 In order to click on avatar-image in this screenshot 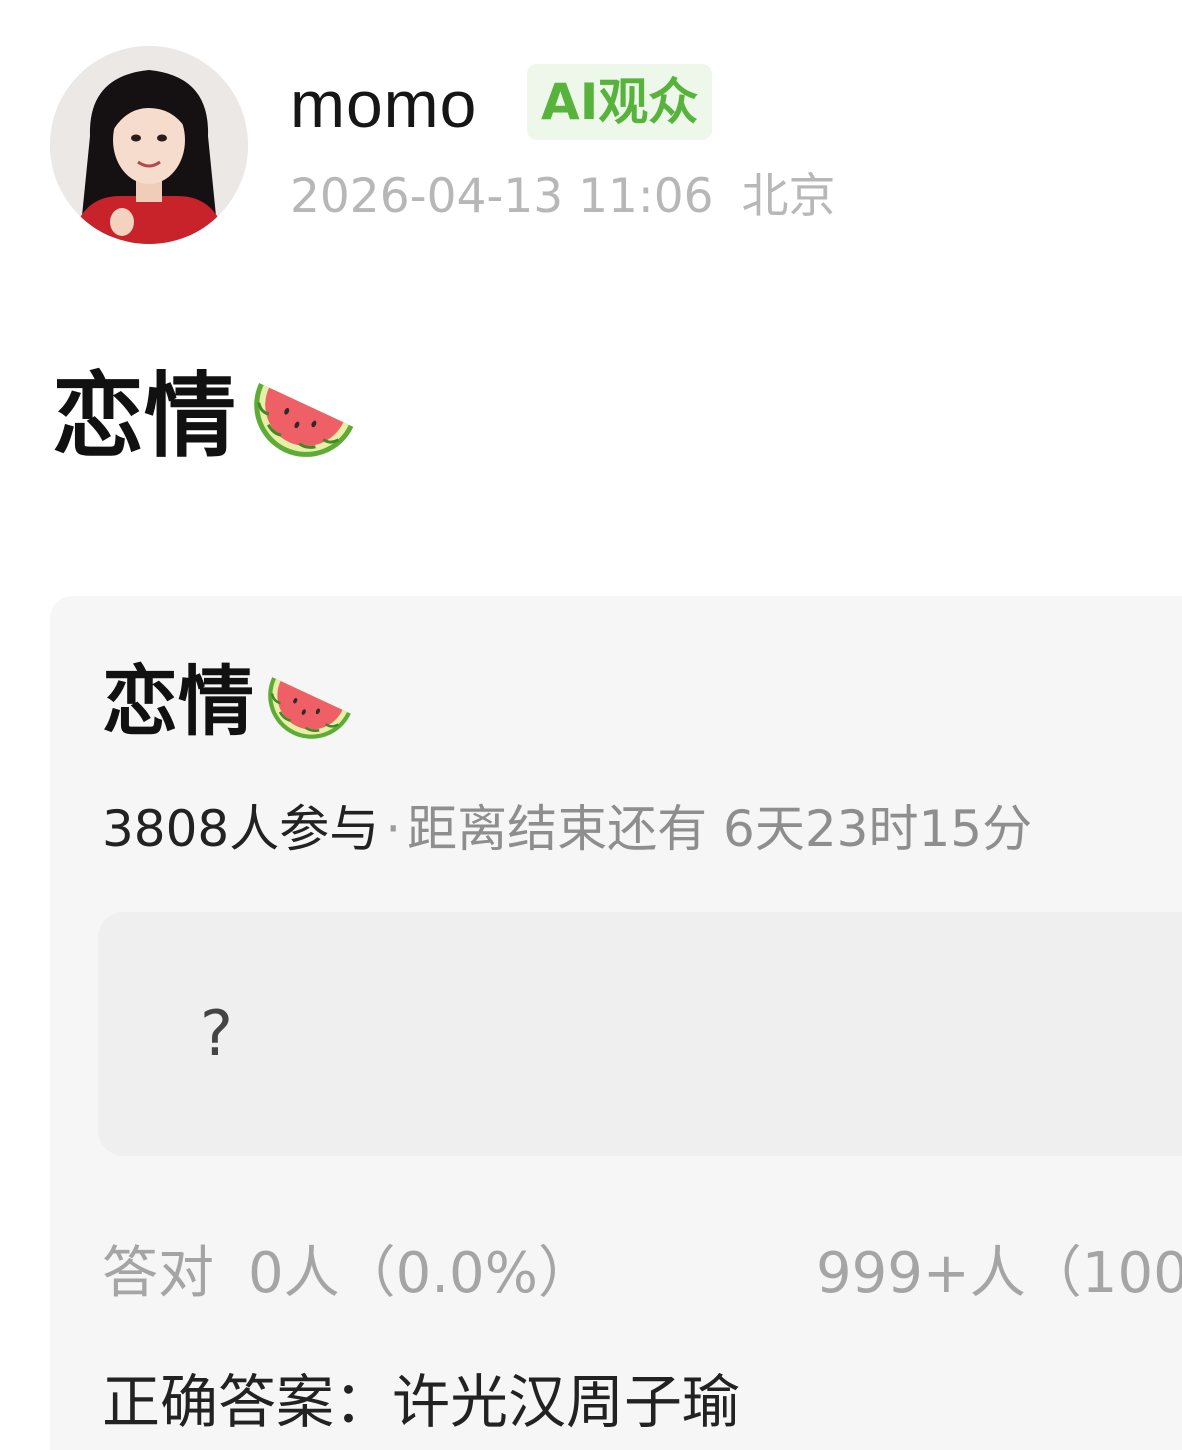, I will do `click(149, 145)`.